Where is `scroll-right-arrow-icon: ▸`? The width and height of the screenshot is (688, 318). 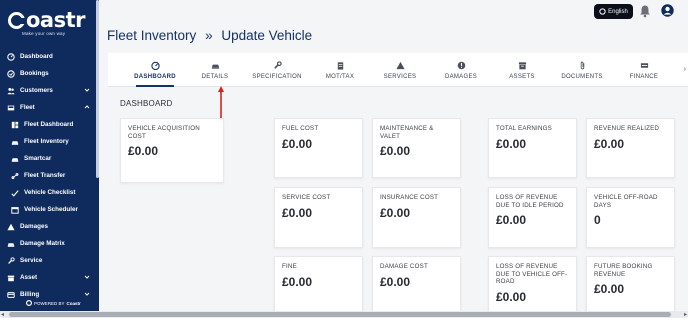 scroll-right-arrow-icon: ▸ is located at coordinates (685, 314).